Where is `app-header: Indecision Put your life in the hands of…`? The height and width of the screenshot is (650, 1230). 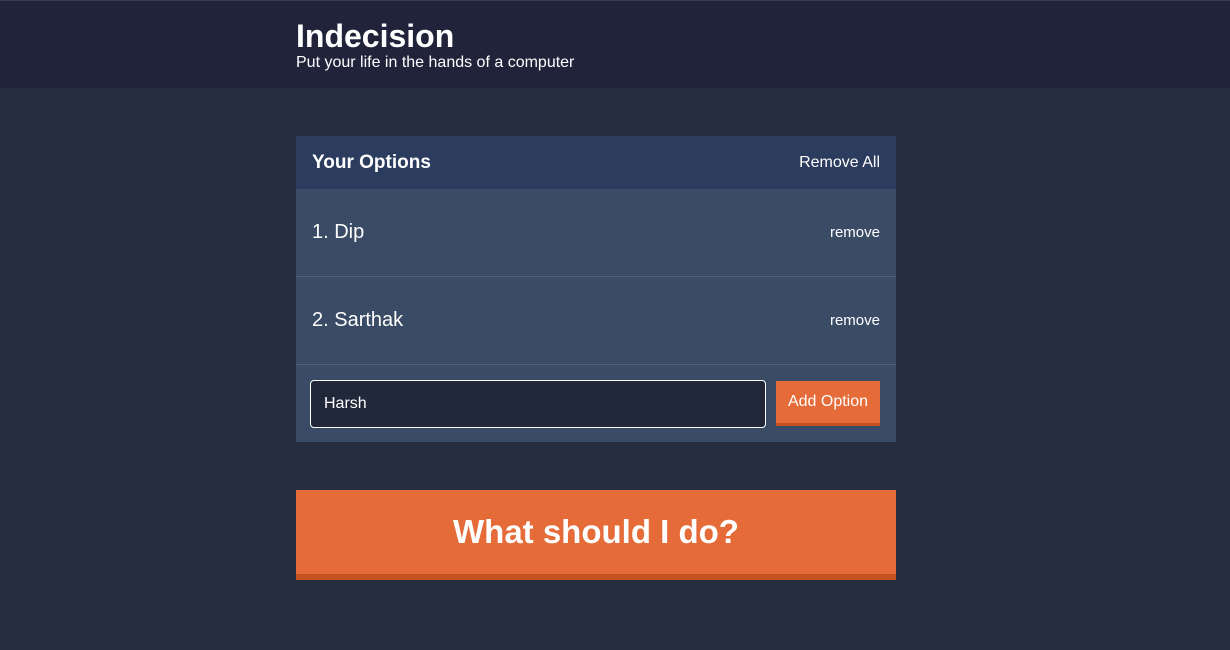 app-header: Indecision Put your life in the hands of… is located at coordinates (615, 44).